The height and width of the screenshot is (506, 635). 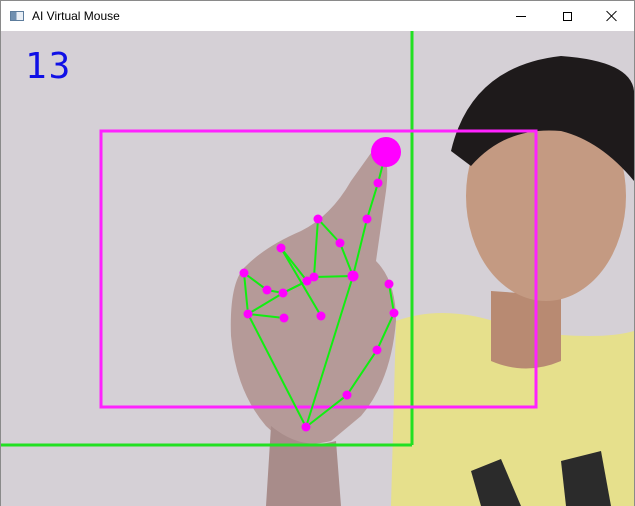 I want to click on close-button, so click(x=612, y=16).